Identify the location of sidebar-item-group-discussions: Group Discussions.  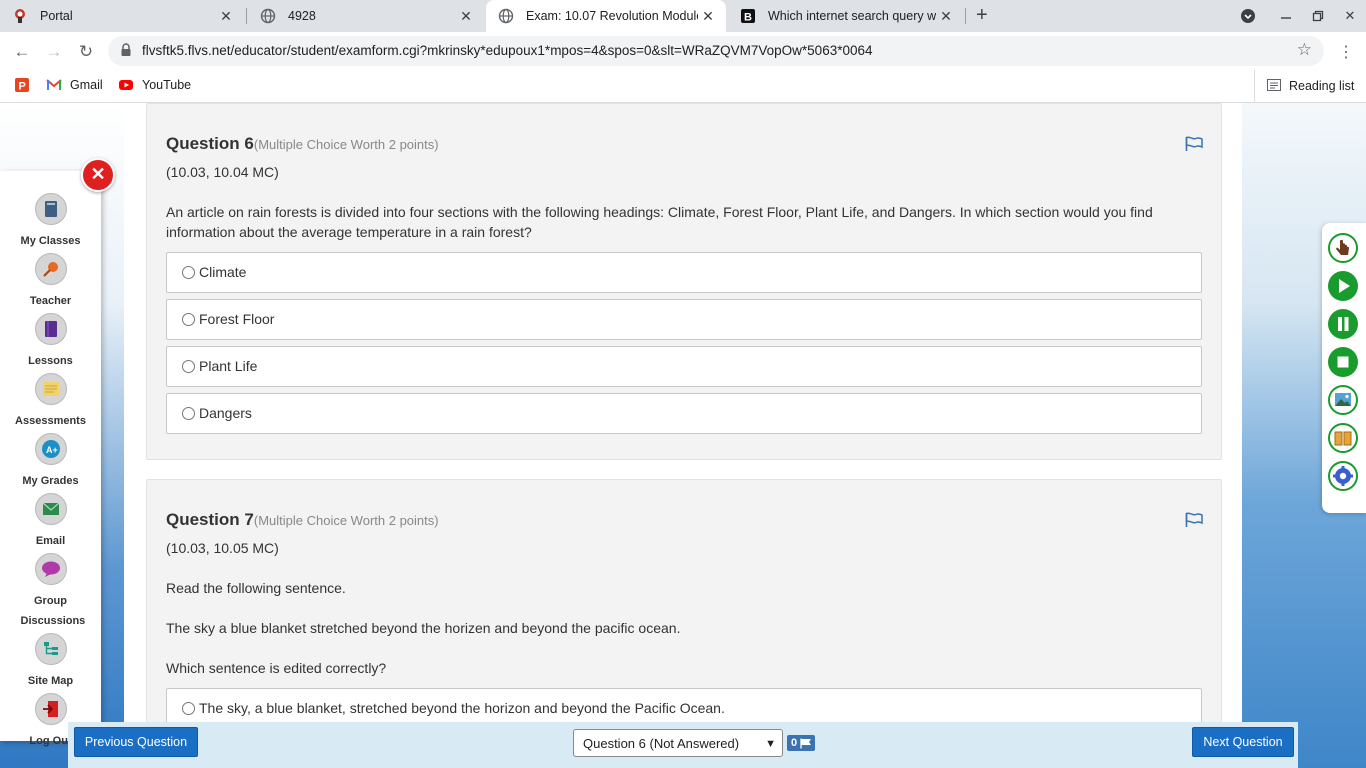
(50, 592).